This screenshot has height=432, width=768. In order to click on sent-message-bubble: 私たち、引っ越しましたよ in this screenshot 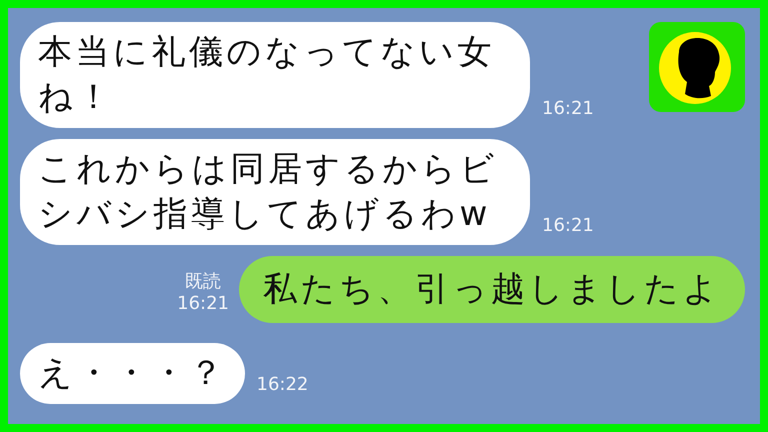, I will do `click(492, 289)`.